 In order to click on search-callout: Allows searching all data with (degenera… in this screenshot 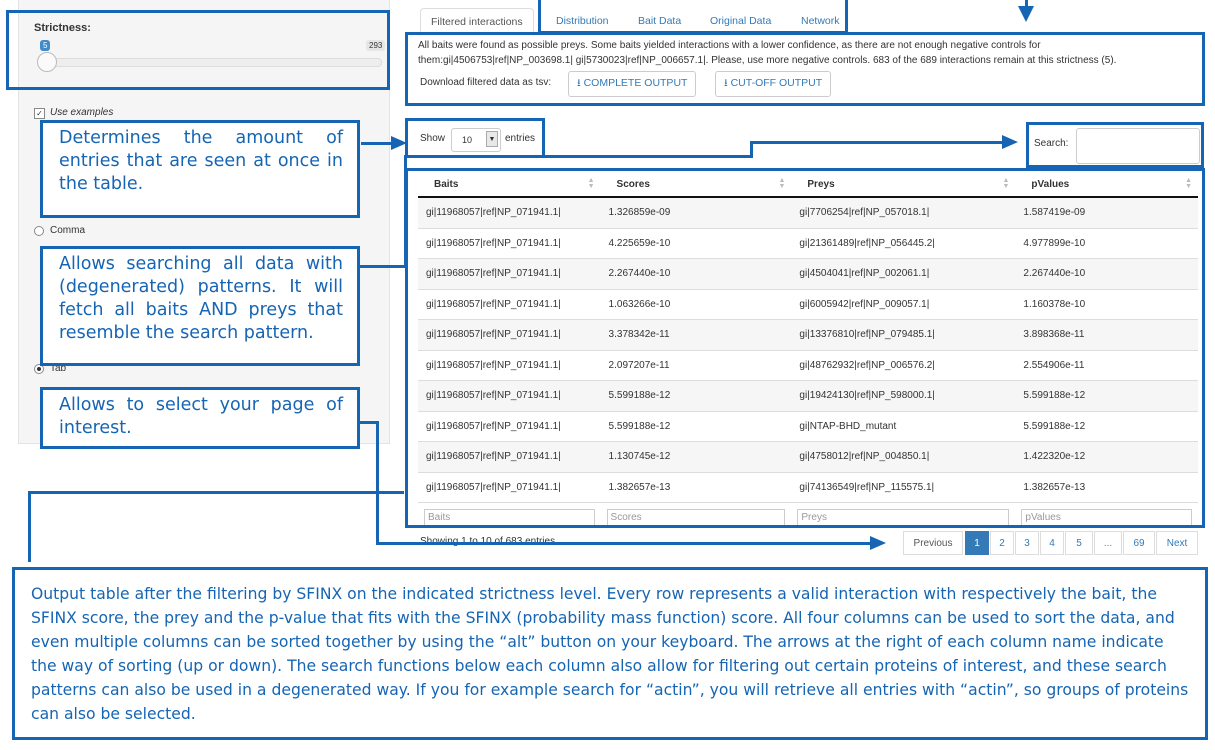, I will do `click(200, 306)`.